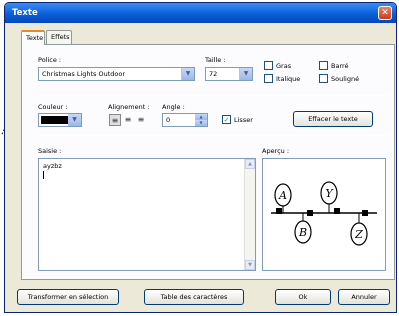 This screenshot has width=399, height=316. Describe the element at coordinates (59, 37) in the screenshot. I see `tab-effets: Effets` at that location.